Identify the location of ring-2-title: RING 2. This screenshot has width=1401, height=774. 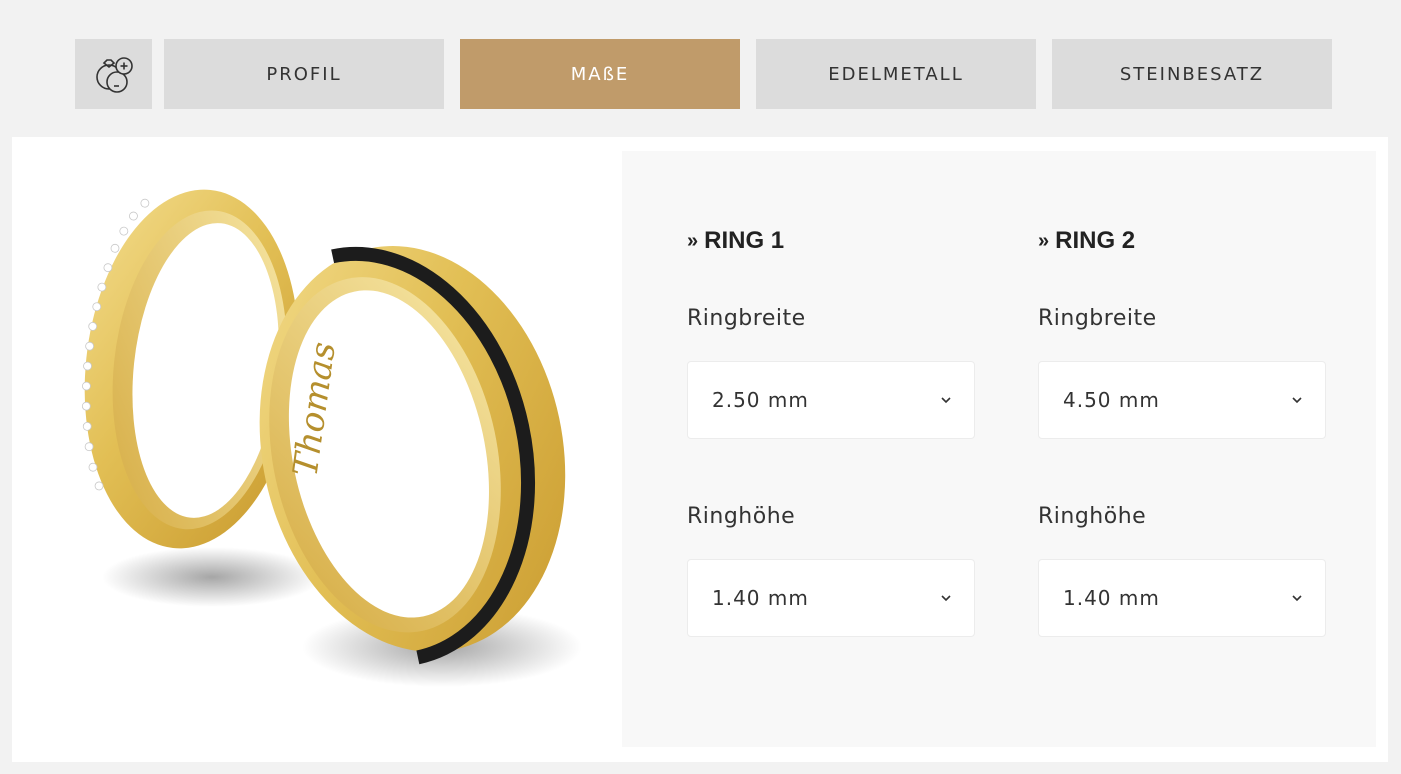
(1095, 240).